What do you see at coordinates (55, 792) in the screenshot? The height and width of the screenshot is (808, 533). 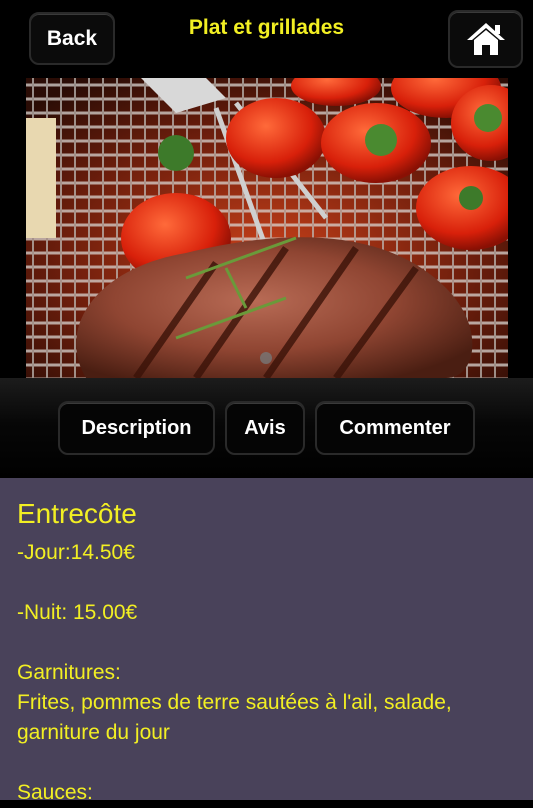 I see `sauces-heading: Sauces:` at bounding box center [55, 792].